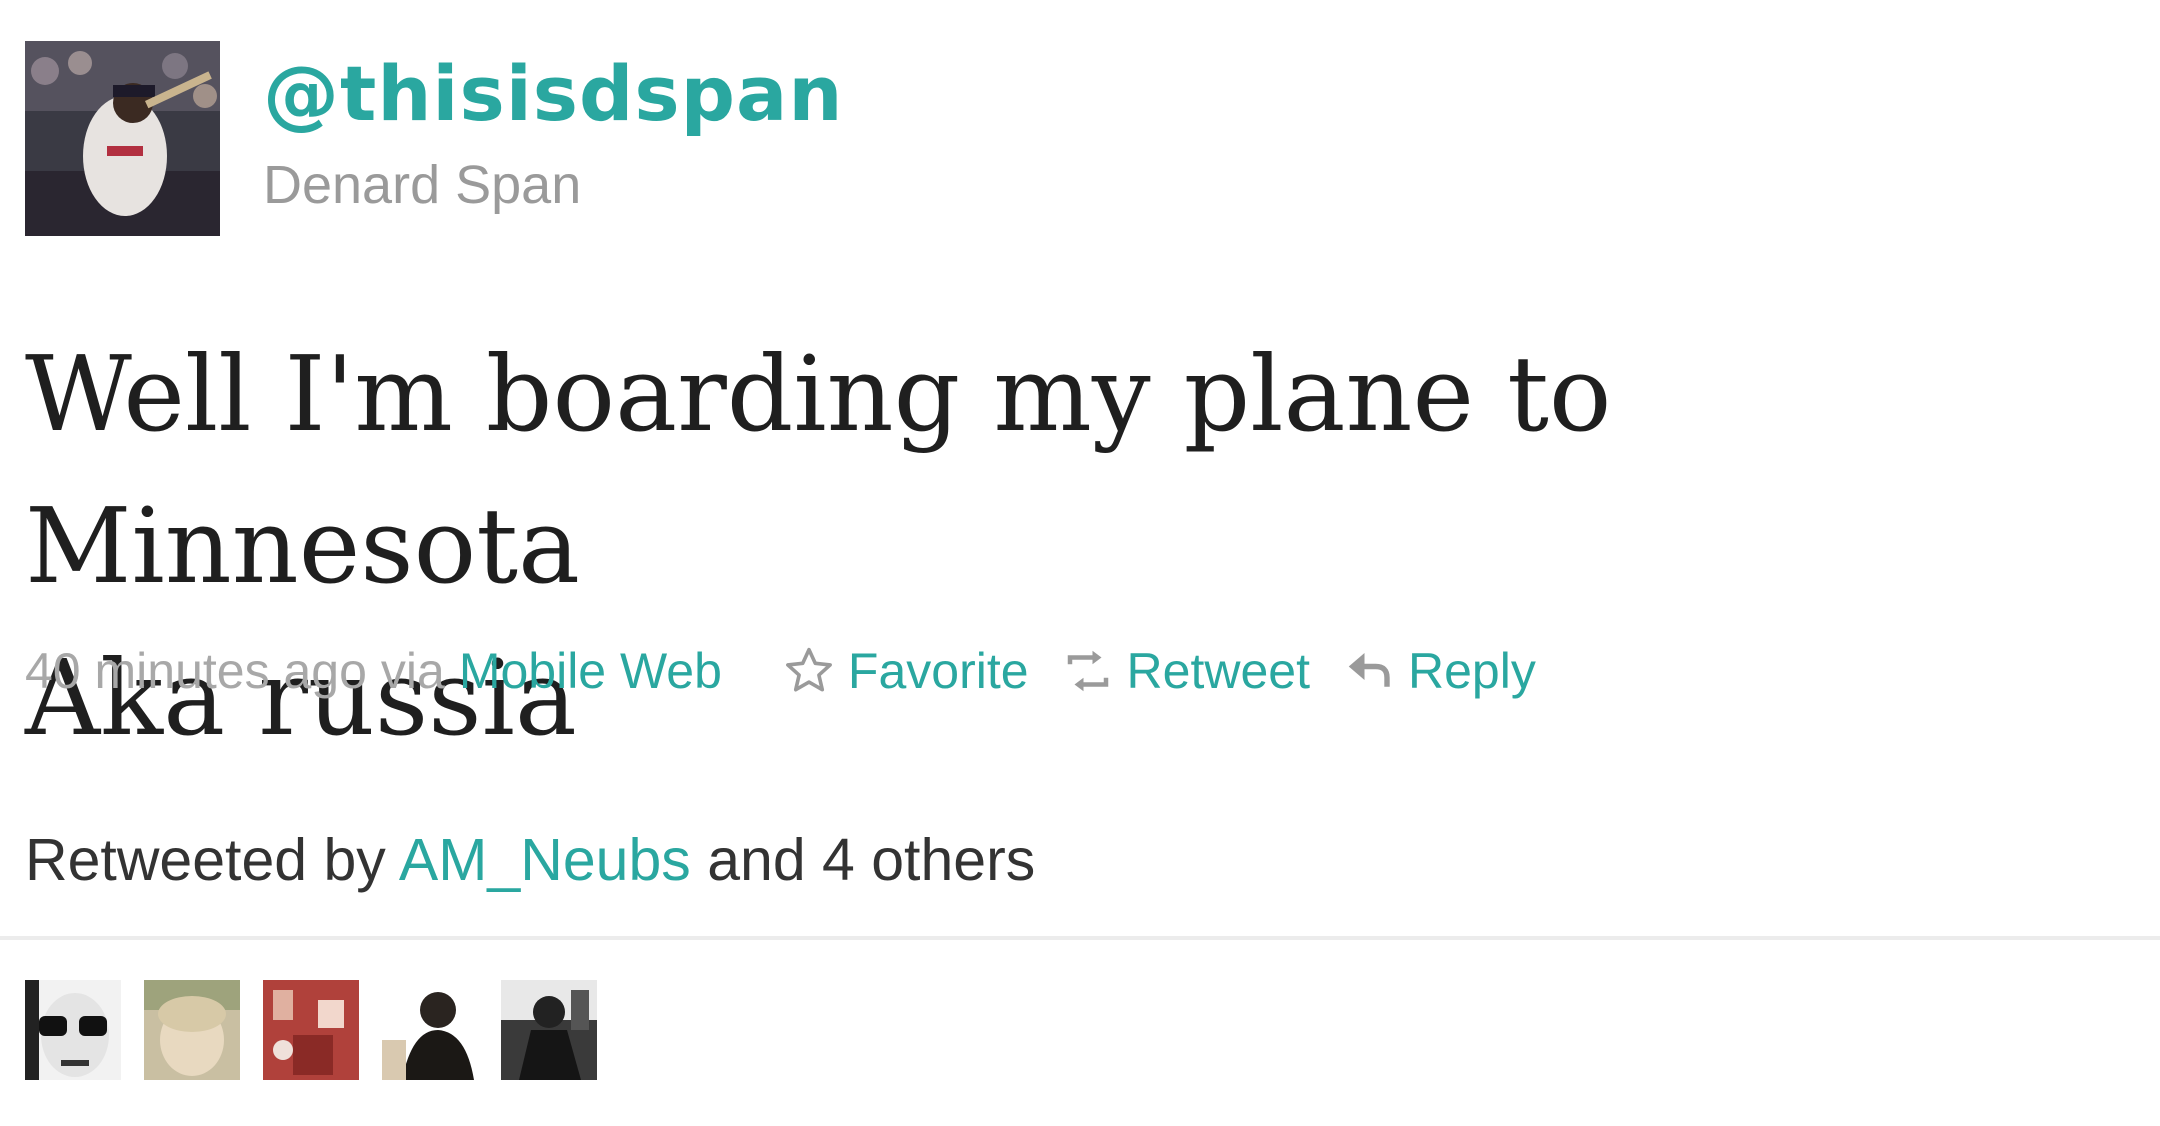  I want to click on reply-button: Reply, so click(1439, 671).